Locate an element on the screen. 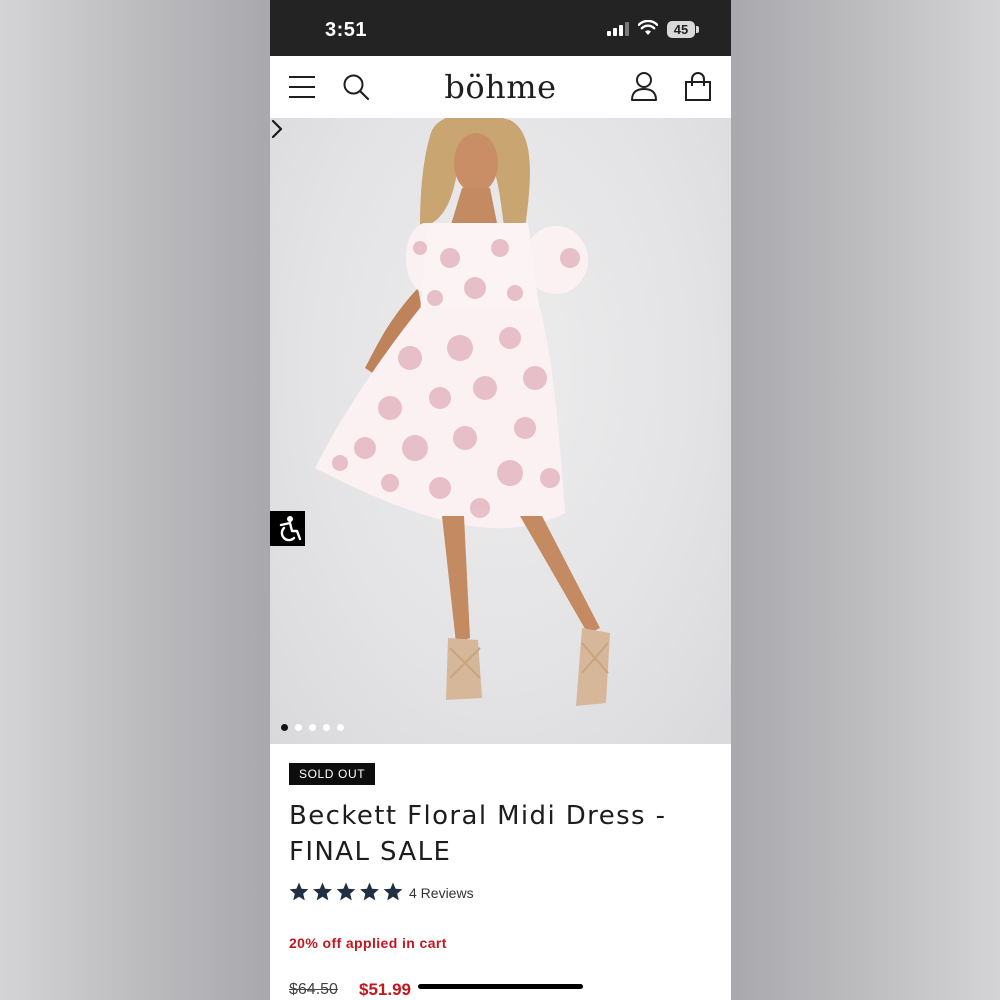 This screenshot has height=1000, width=1000. review-count-link: 4 Reviews is located at coordinates (441, 893).